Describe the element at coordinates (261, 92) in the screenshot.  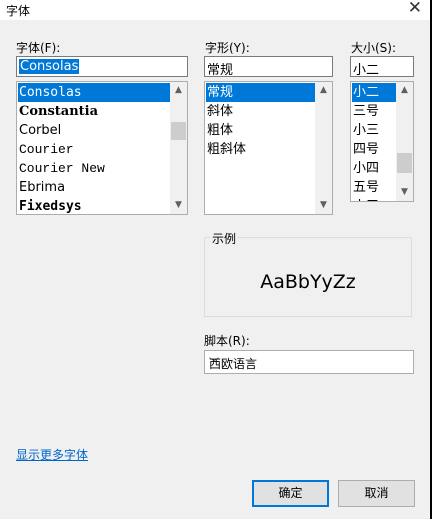
I see `style-list-item: 常规` at that location.